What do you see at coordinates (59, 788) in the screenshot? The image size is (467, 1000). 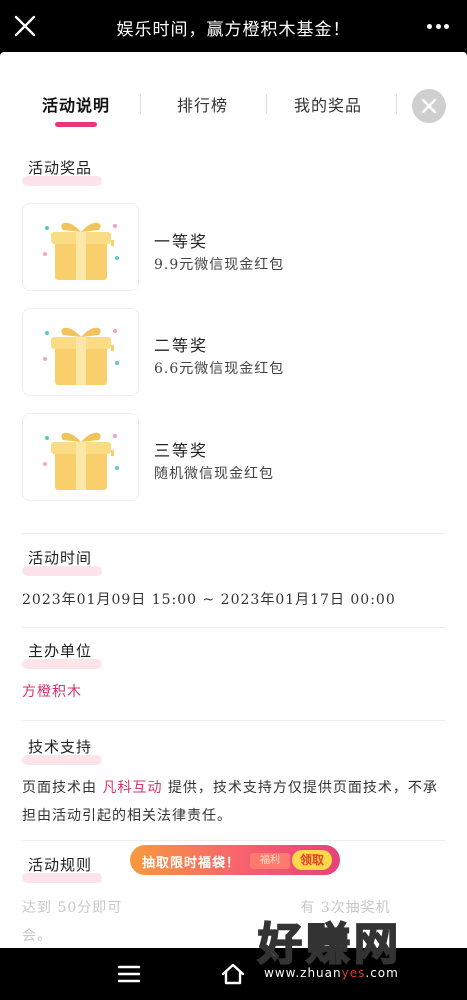 I see `tech-text-before: 页面技术由` at bounding box center [59, 788].